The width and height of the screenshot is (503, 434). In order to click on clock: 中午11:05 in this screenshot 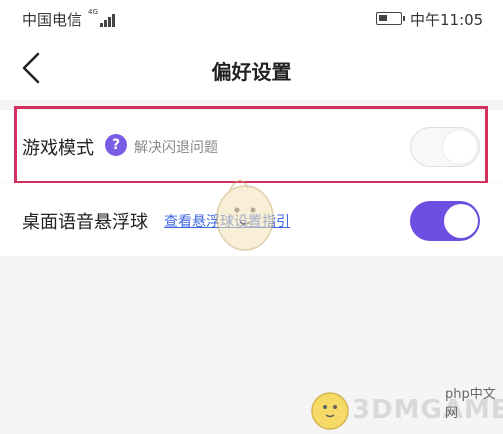, I will do `click(447, 20)`.